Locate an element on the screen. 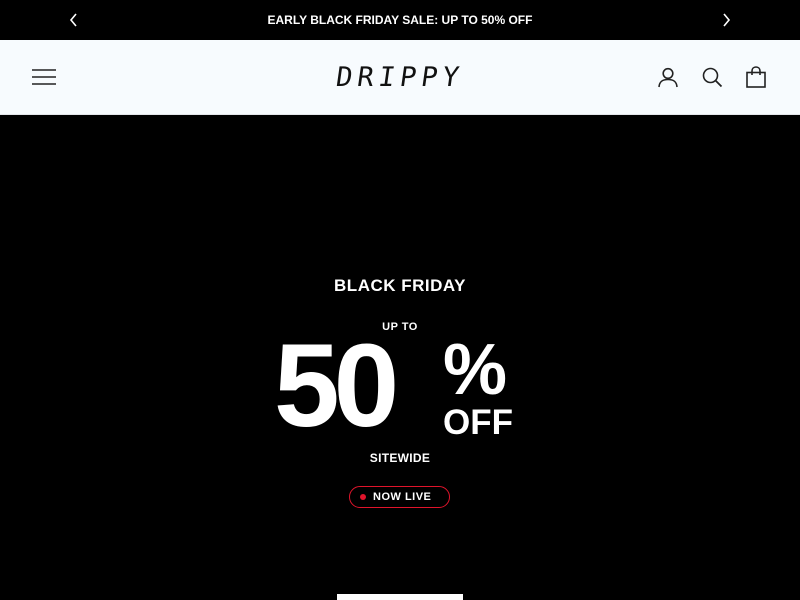 Image resolution: width=800 pixels, height=600 pixels. hero-eyebrow: BLACK FRIDAY is located at coordinates (400, 285).